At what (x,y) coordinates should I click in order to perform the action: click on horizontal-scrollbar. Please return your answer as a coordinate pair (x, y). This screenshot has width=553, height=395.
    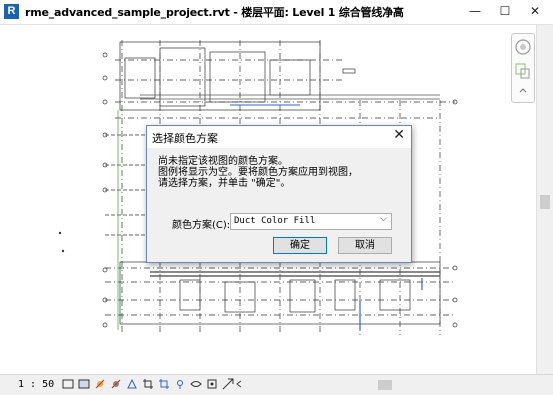
    Looking at the image, I should click on (392, 385).